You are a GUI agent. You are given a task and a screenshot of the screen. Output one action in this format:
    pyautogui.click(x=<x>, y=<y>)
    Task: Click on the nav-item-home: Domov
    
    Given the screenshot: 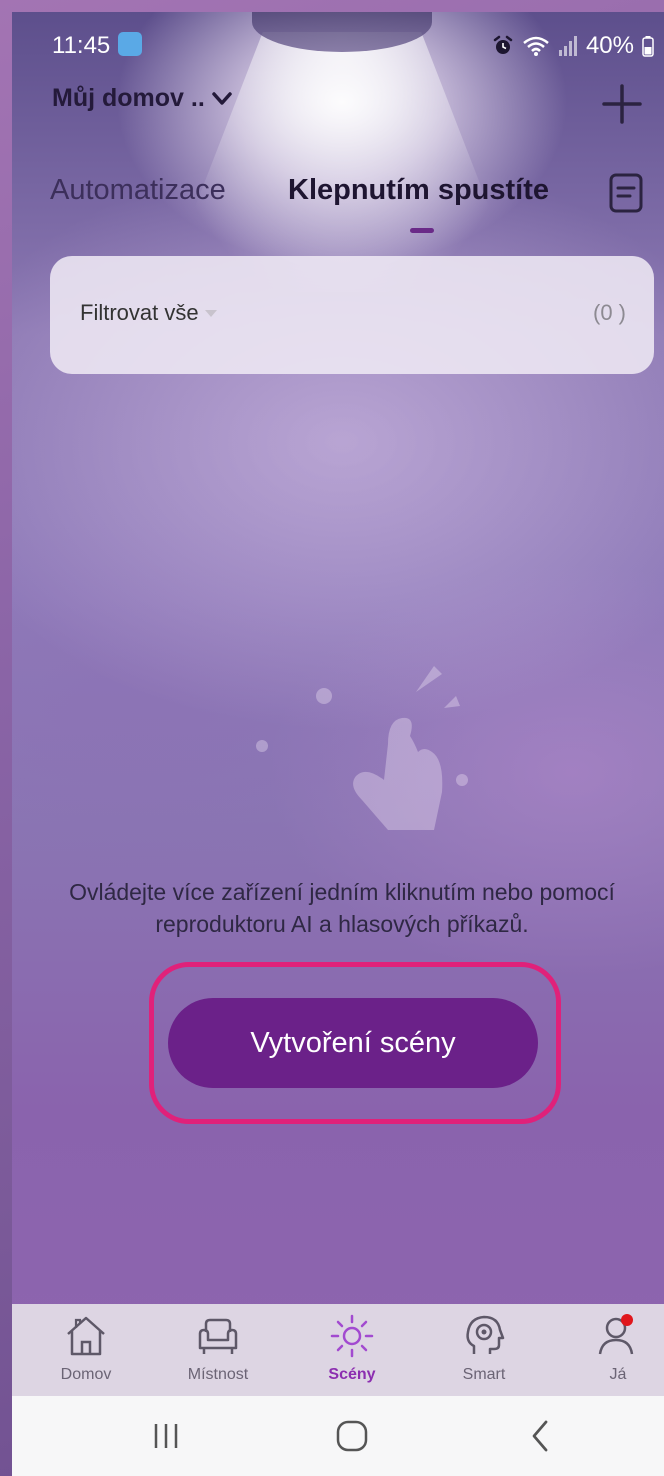 What is the action you would take?
    pyautogui.click(x=86, y=1350)
    